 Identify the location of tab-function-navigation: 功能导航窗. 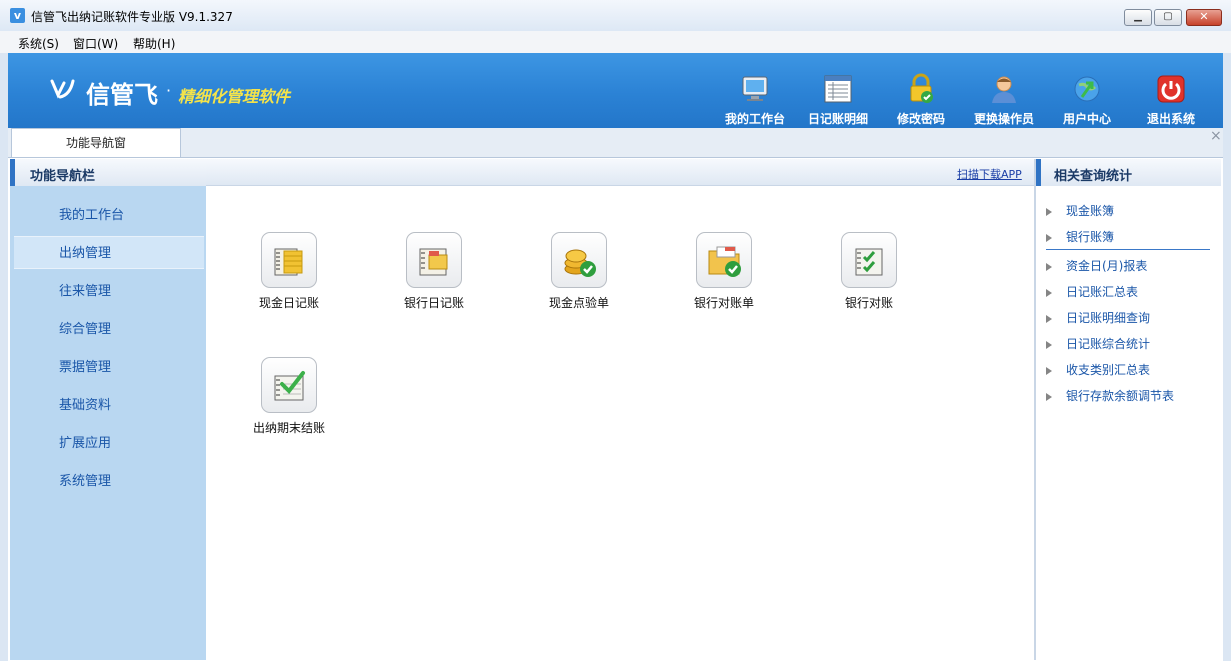
(96, 142).